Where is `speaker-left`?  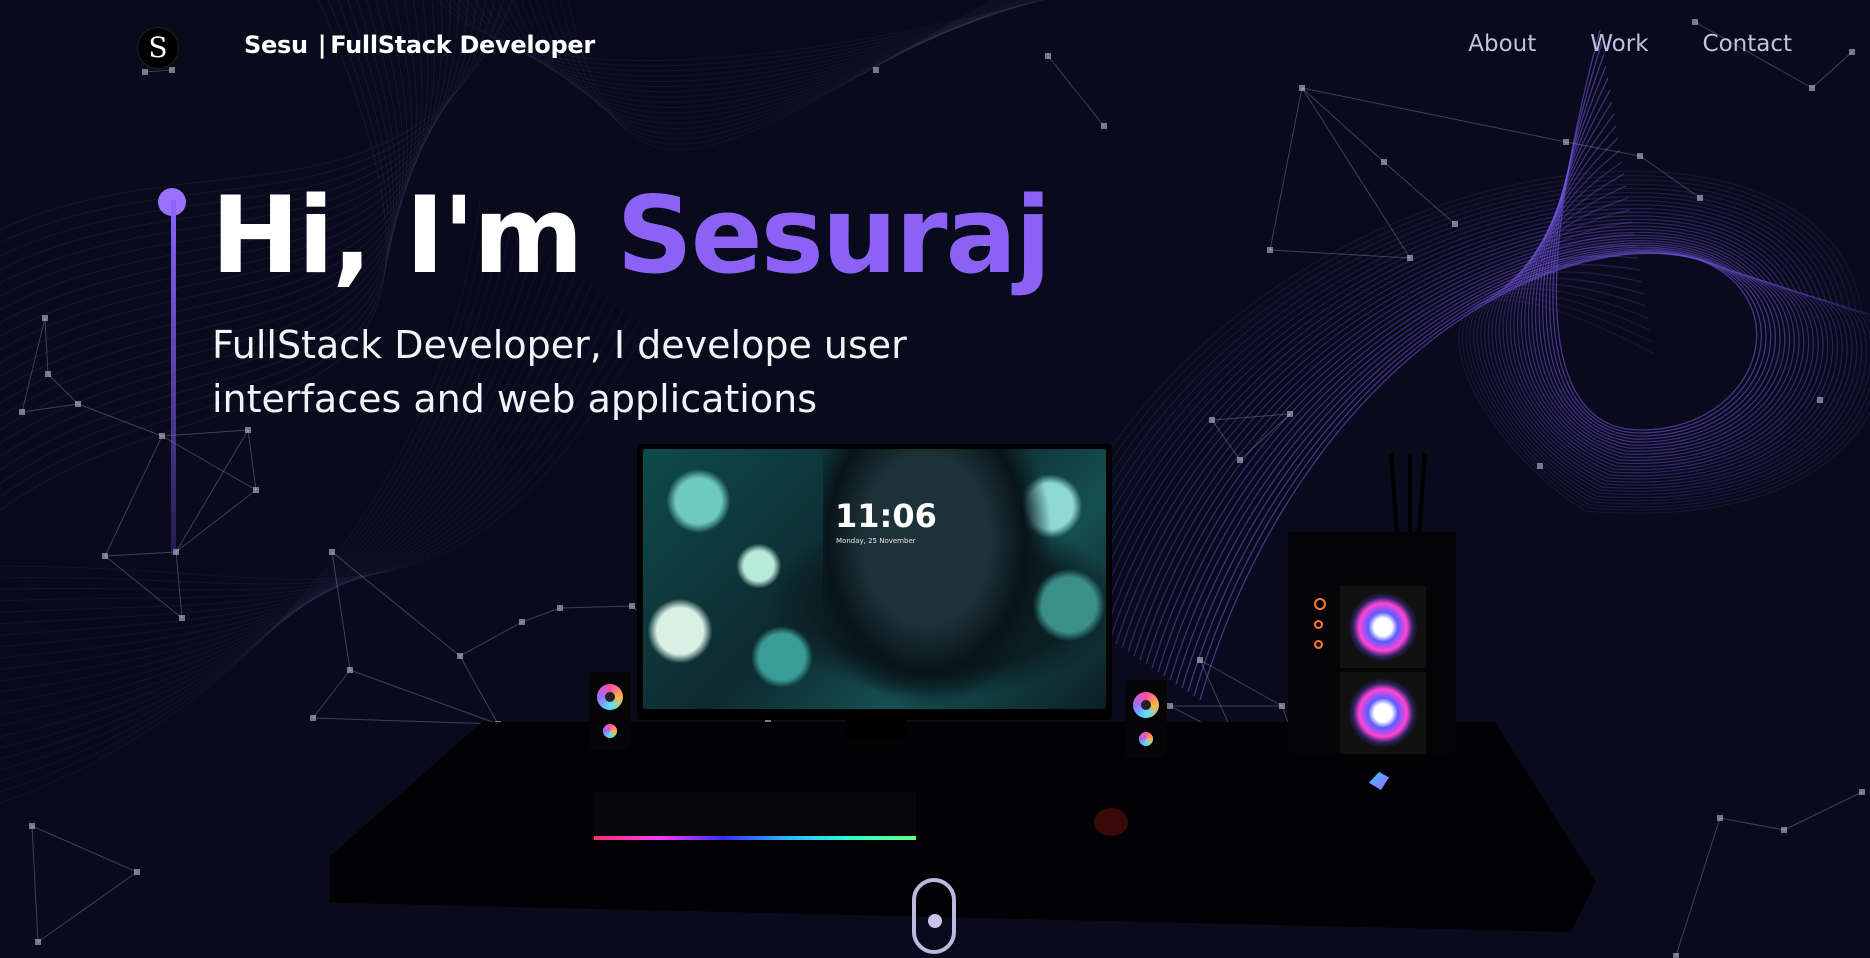 speaker-left is located at coordinates (610, 711).